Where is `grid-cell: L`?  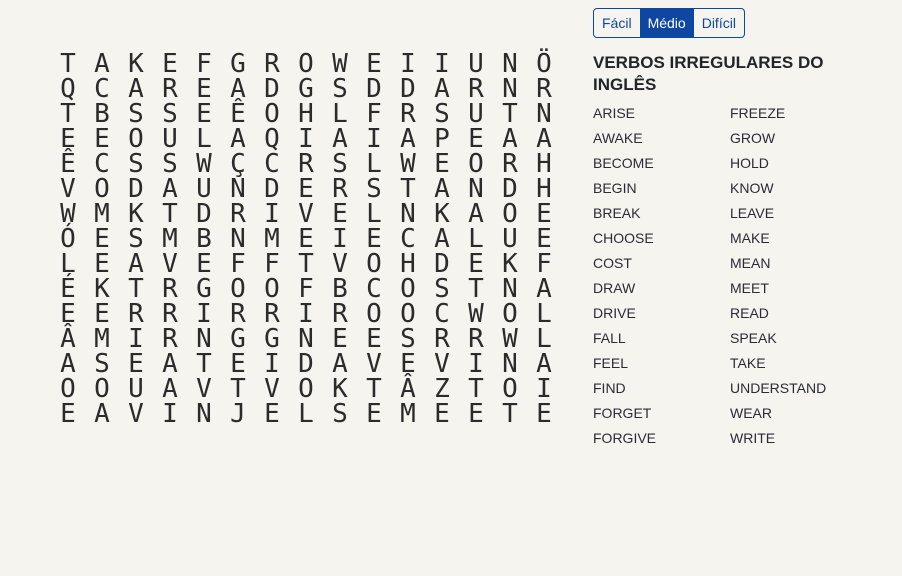
grid-cell: L is located at coordinates (306, 414).